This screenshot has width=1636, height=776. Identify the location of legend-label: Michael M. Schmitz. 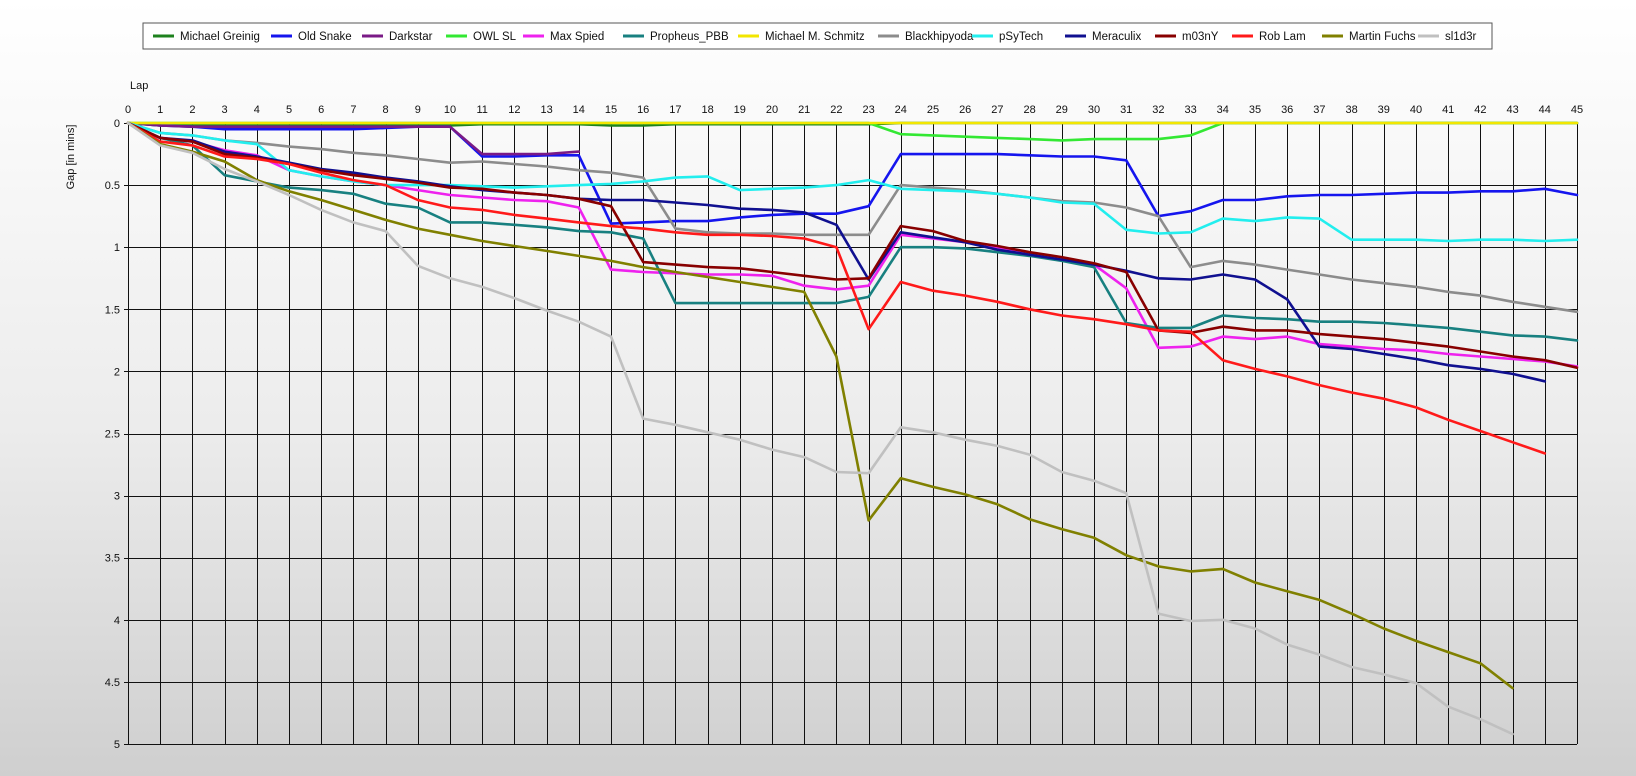
(815, 37).